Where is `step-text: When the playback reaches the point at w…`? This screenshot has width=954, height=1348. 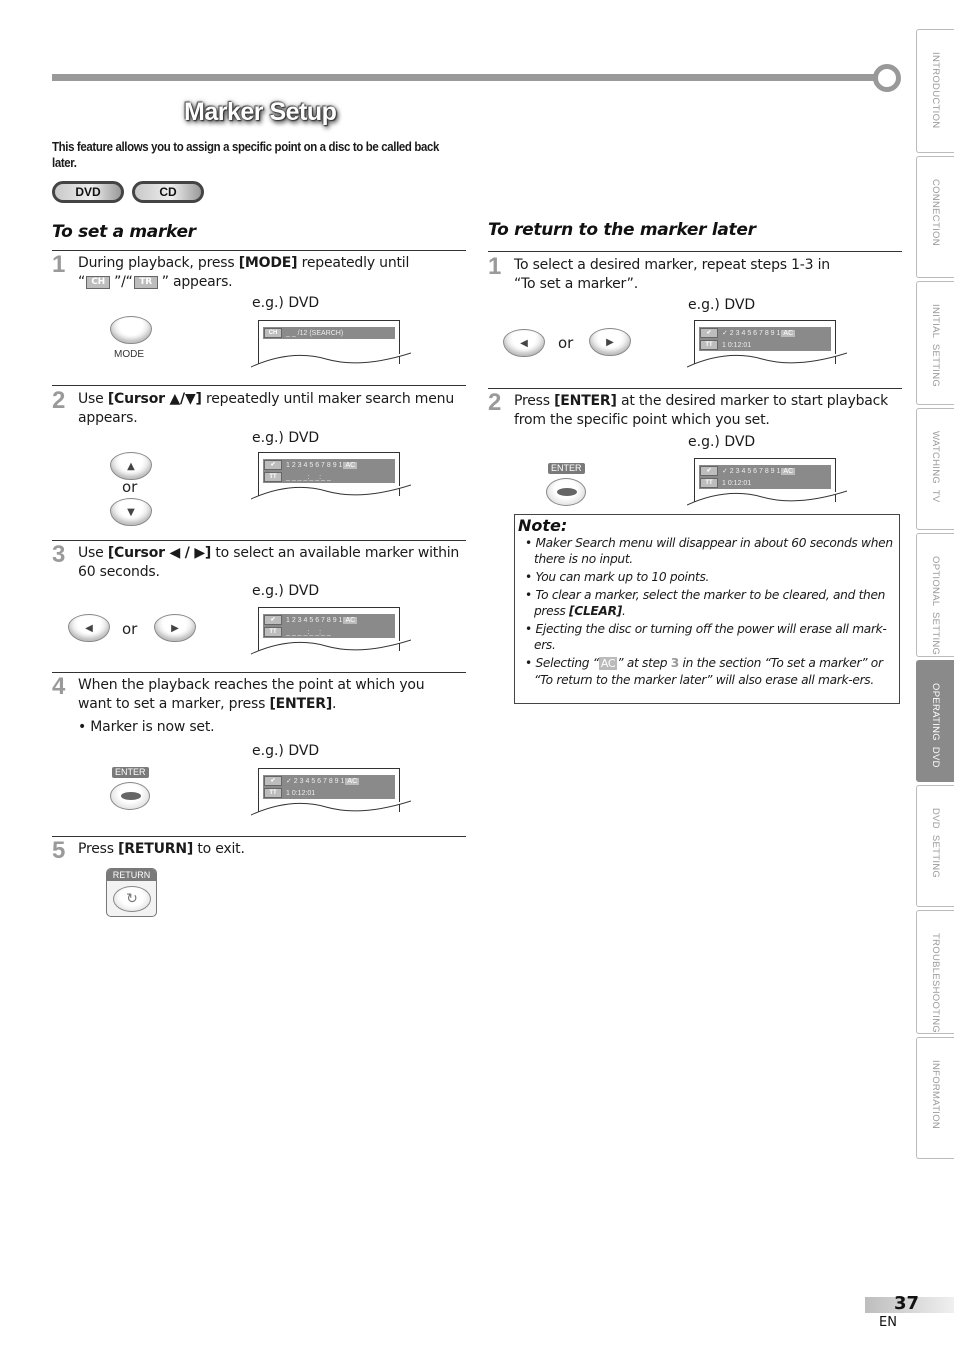
step-text: When the playback reaches the point at w… is located at coordinates (251, 694).